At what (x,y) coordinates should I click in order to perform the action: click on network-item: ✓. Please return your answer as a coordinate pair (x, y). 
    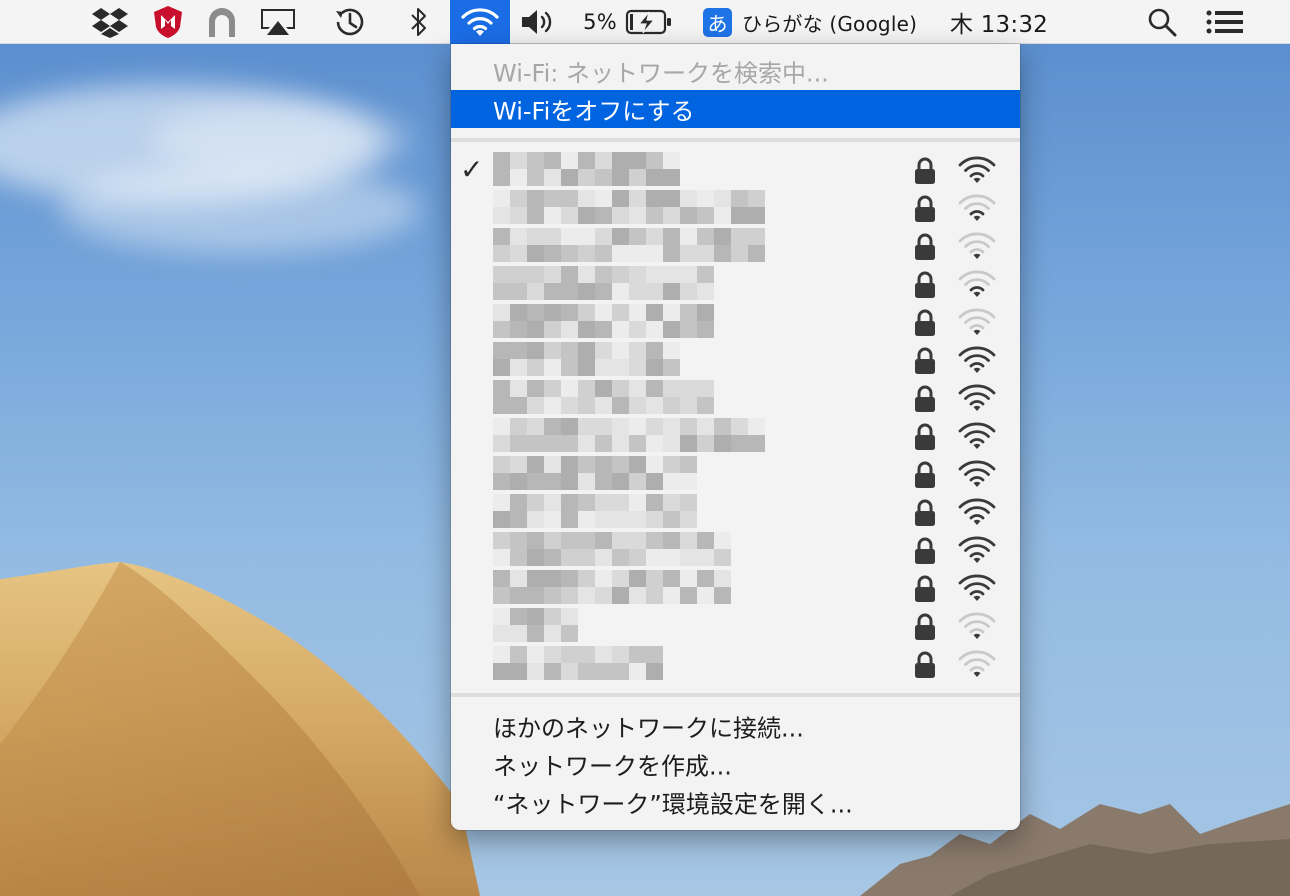
    Looking at the image, I should click on (735, 169).